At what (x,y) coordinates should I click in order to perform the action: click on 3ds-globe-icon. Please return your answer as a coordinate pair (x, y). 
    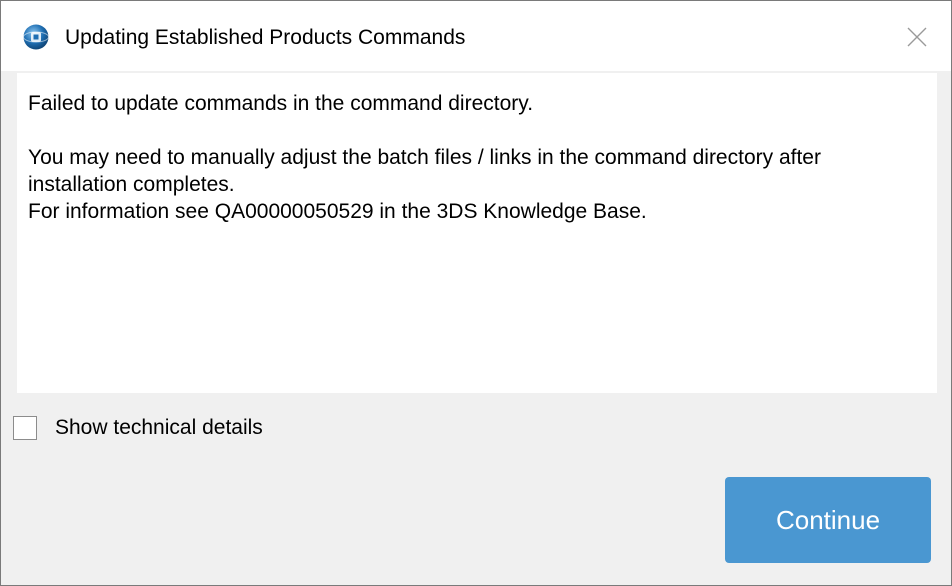
    Looking at the image, I should click on (36, 37).